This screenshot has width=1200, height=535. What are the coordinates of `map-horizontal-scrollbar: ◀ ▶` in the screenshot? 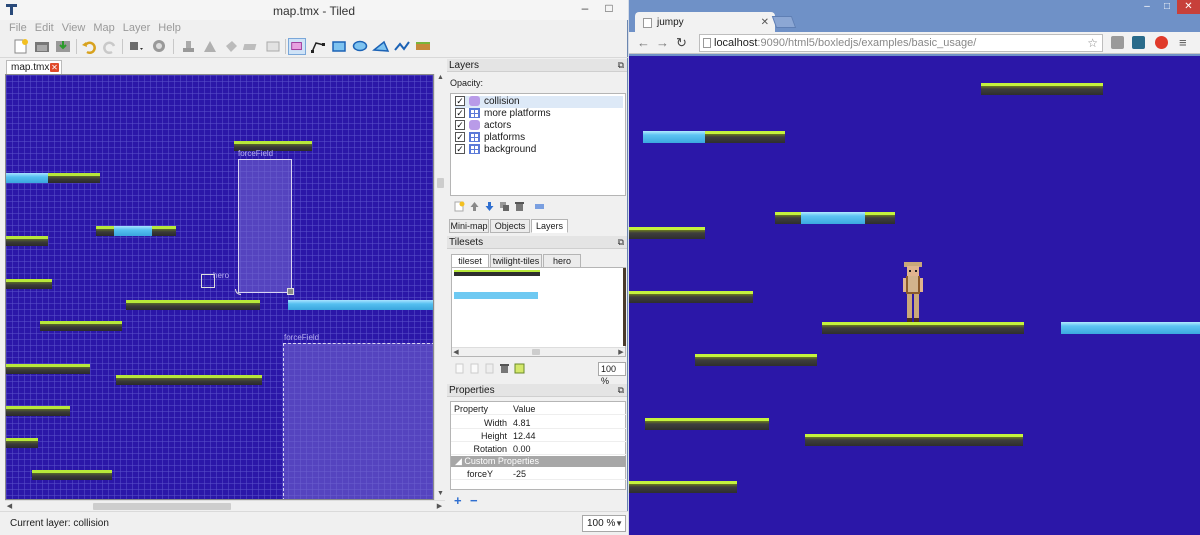 It's located at (225, 505).